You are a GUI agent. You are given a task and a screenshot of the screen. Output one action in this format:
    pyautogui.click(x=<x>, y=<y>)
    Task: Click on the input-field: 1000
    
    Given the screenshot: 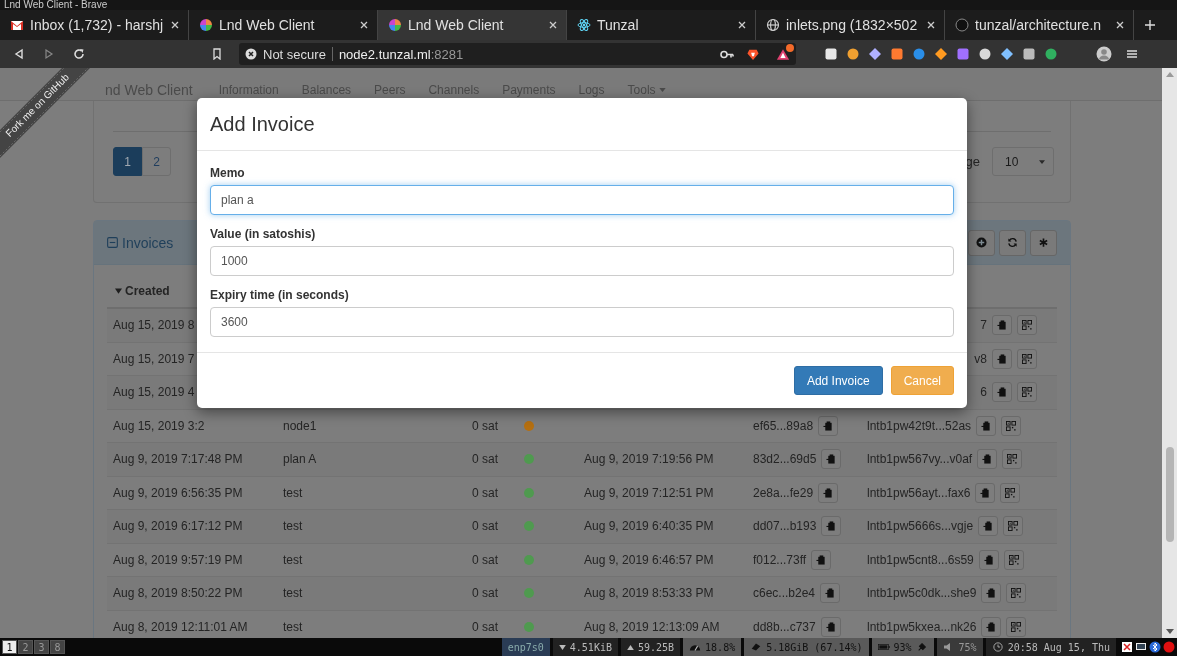 What is the action you would take?
    pyautogui.click(x=582, y=261)
    